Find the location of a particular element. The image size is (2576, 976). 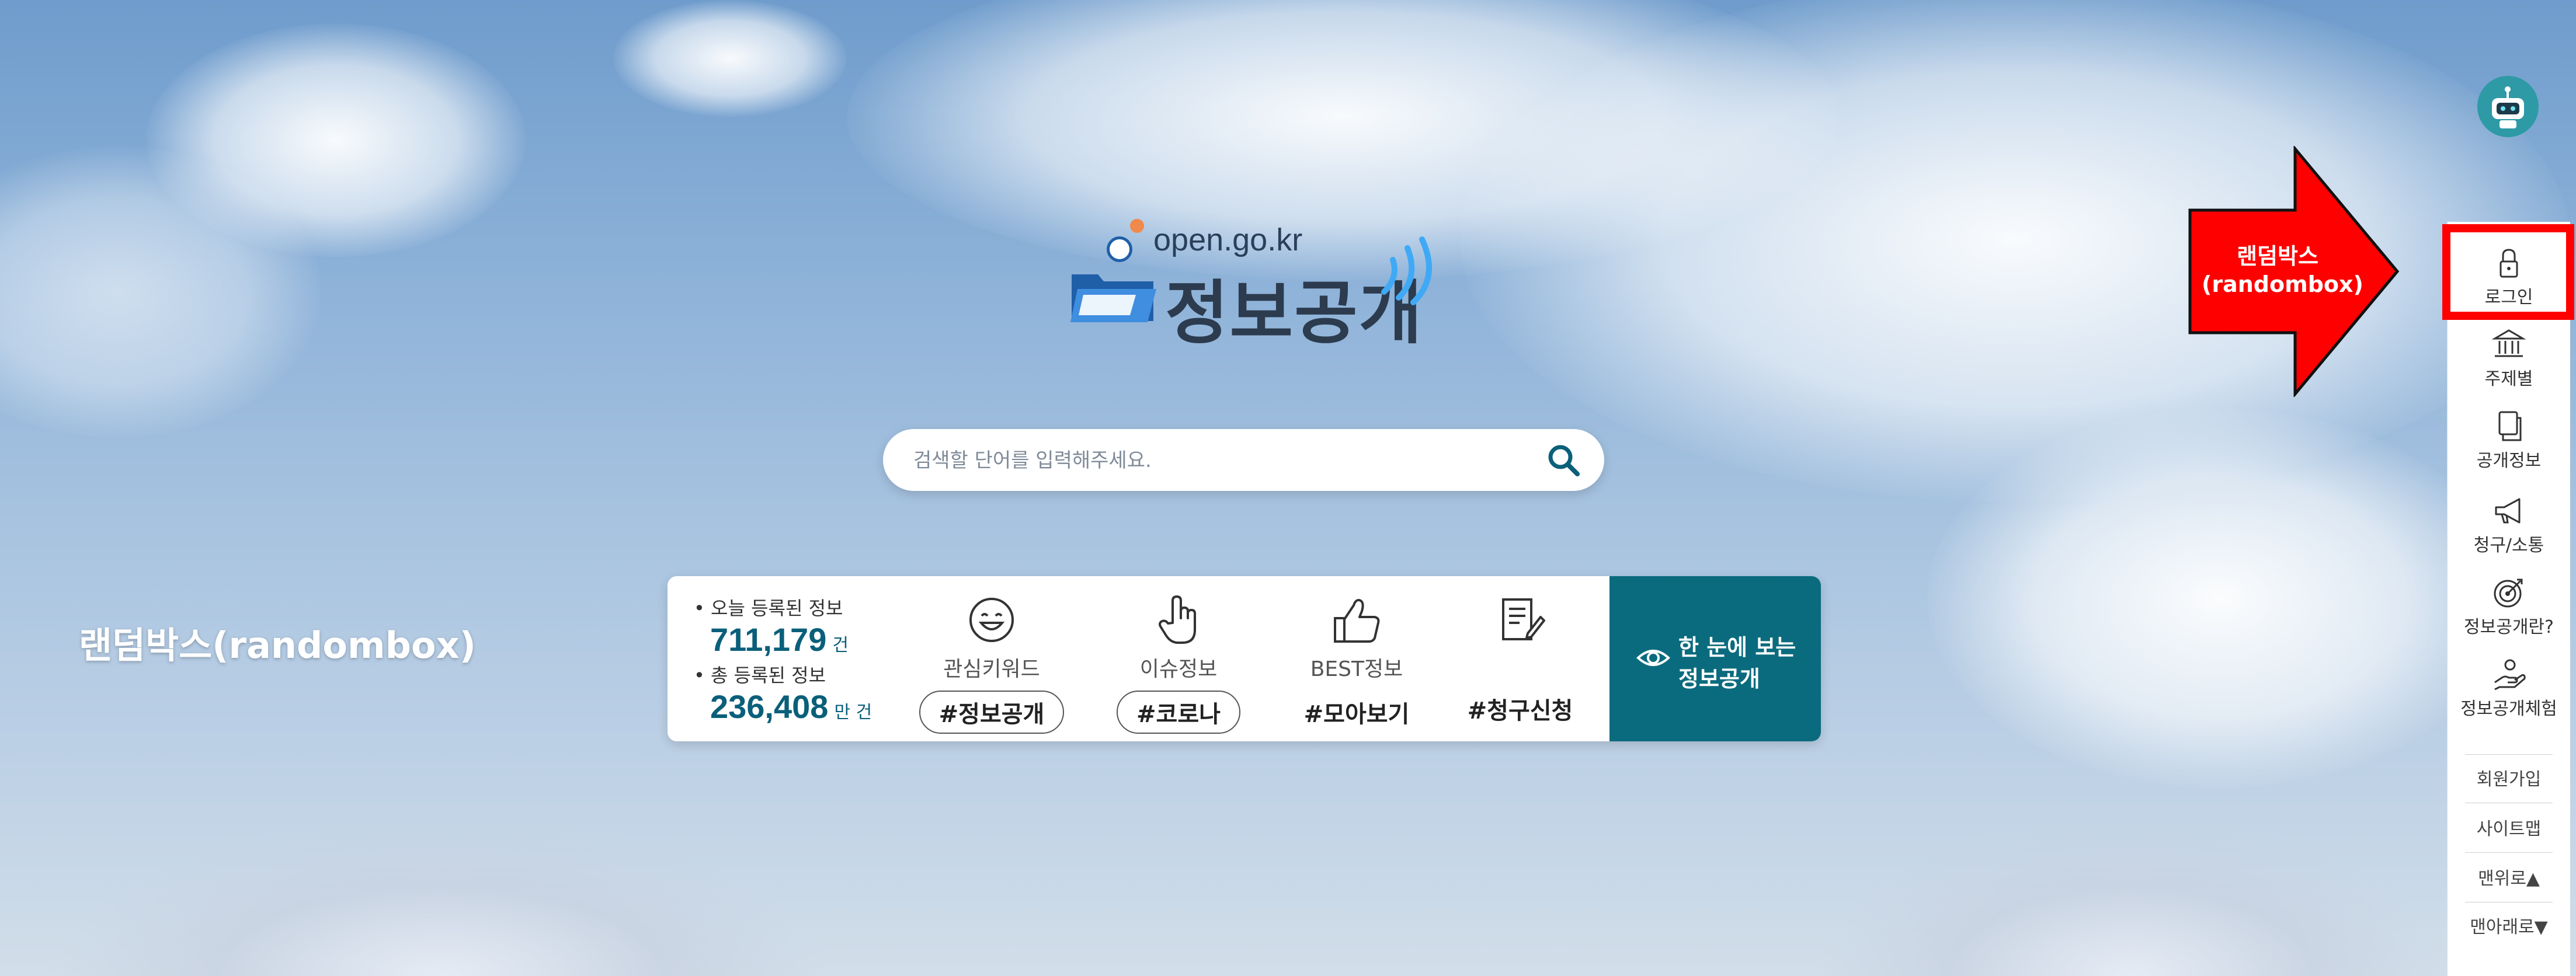

today-stat-label: 오늘 등록된 정보 is located at coordinates (810, 607).